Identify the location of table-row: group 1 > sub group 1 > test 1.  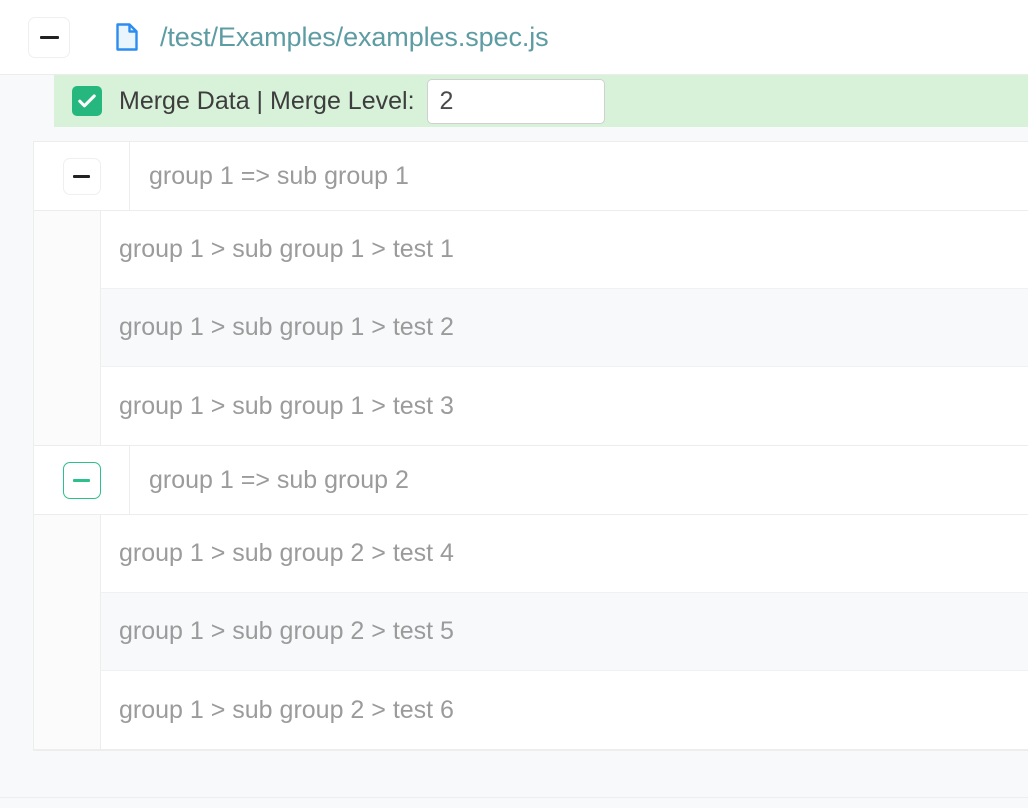
(564, 250).